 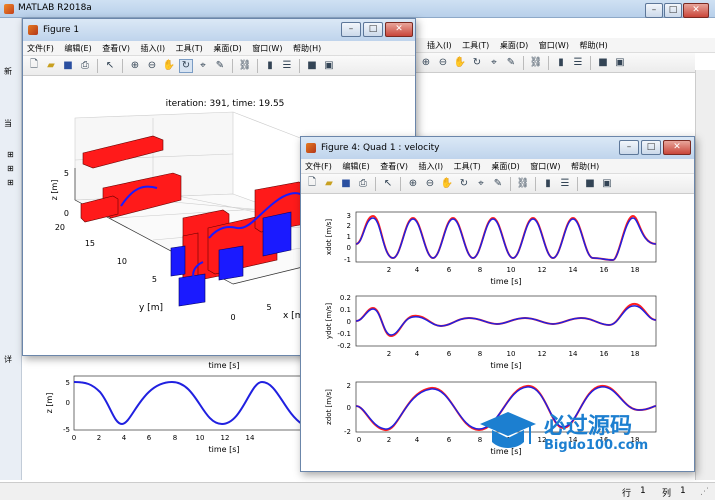 I want to click on resize-grip-icon: ⋰, so click(x=704, y=492).